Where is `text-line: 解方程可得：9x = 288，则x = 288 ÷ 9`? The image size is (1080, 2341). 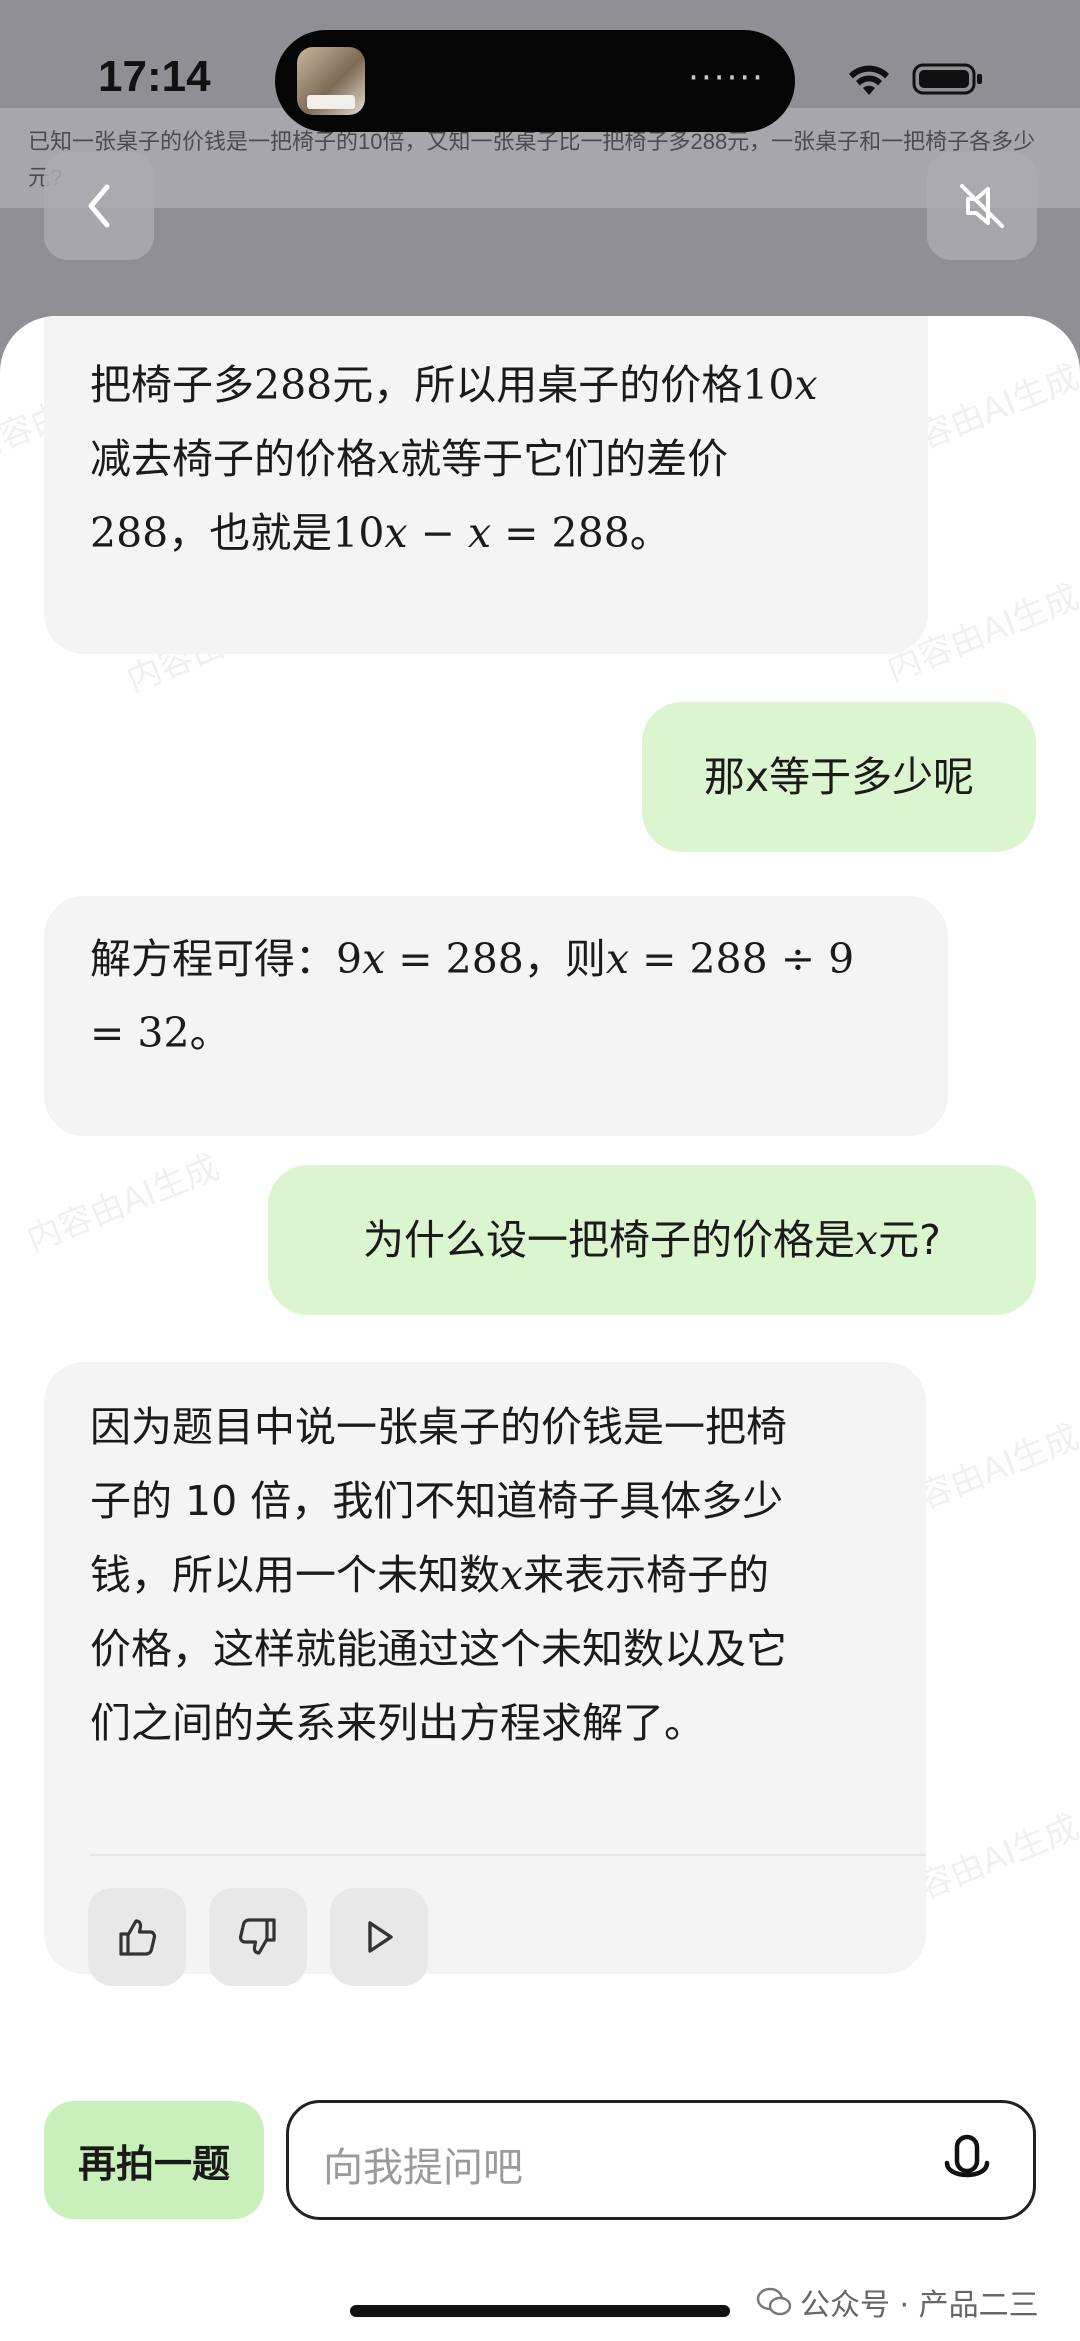
text-line: 解方程可得：9x = 288，则x = 288 ÷ 9 is located at coordinates (472, 959).